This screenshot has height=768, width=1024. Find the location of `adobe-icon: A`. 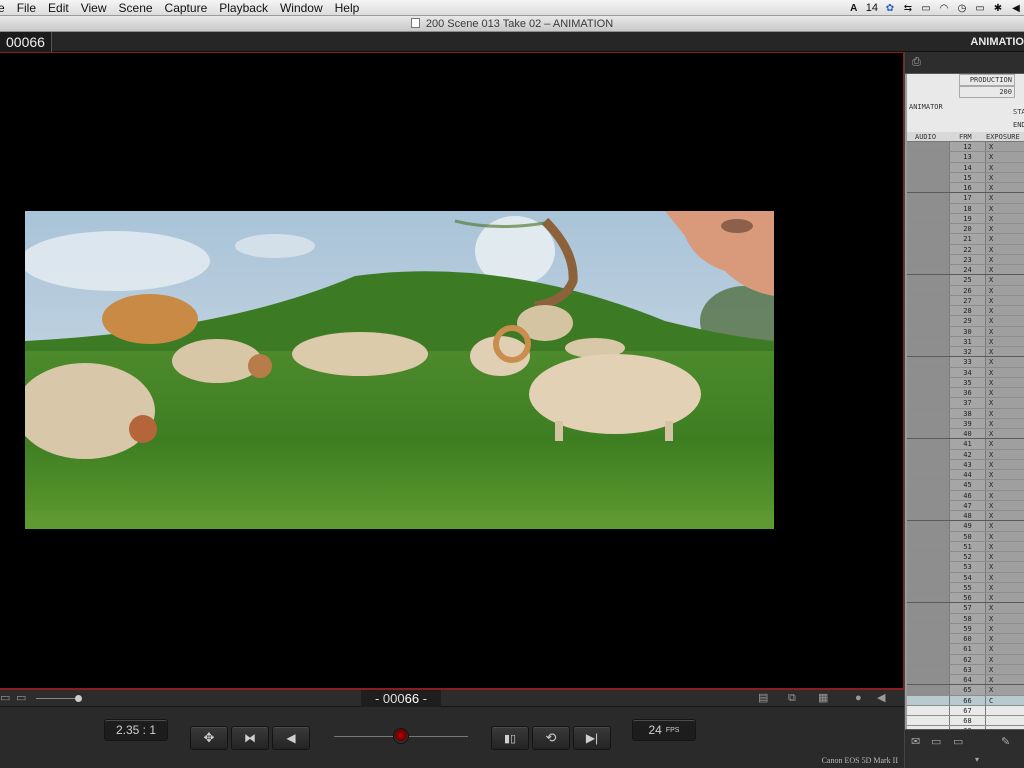

adobe-icon: A is located at coordinates (854, 8).